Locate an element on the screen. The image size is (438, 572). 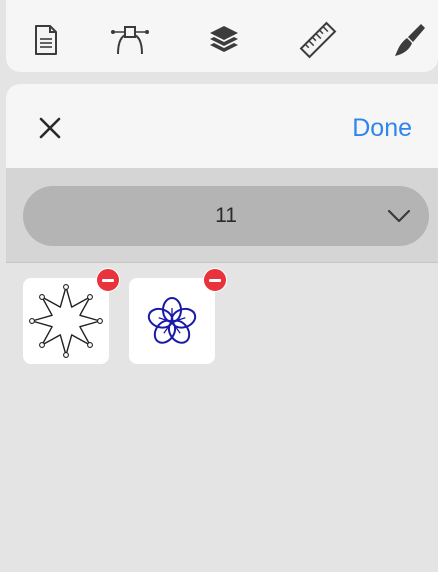
paintbrush-icon is located at coordinates (410, 40).